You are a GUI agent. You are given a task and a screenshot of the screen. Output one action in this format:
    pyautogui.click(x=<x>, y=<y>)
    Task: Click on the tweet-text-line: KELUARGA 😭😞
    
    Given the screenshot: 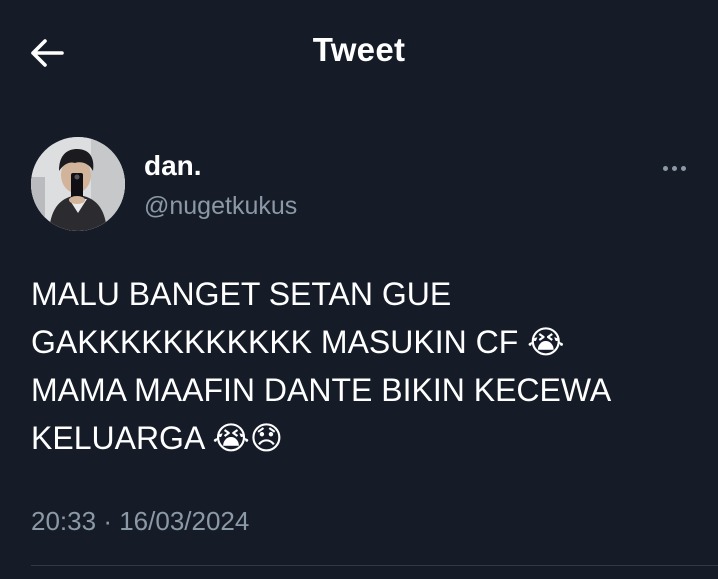 What is the action you would take?
    pyautogui.click(x=157, y=438)
    